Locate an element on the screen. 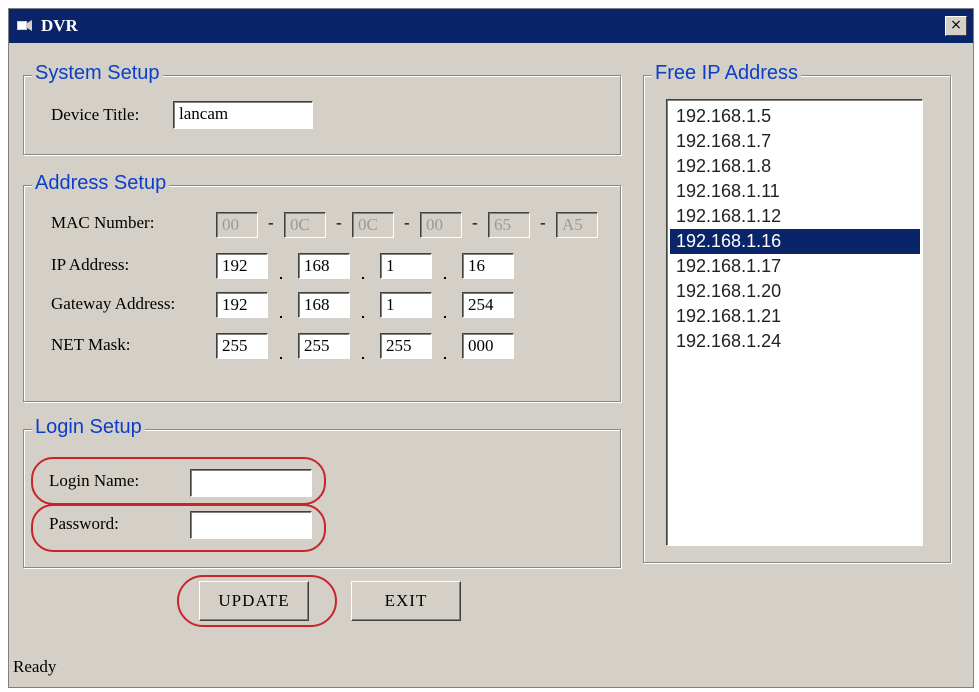  gateway-octet-3: 1 is located at coordinates (406, 305).